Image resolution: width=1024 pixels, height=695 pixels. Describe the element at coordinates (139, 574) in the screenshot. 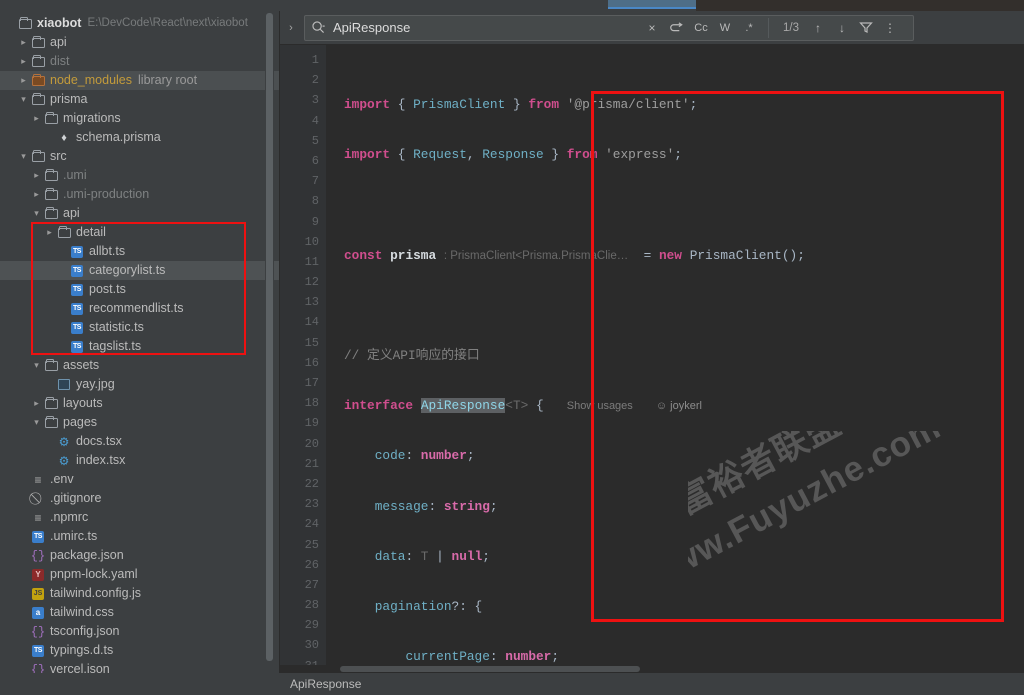

I see `tree-row-pnpm-lock-yaml: Ypnpm-lock.yaml` at that location.